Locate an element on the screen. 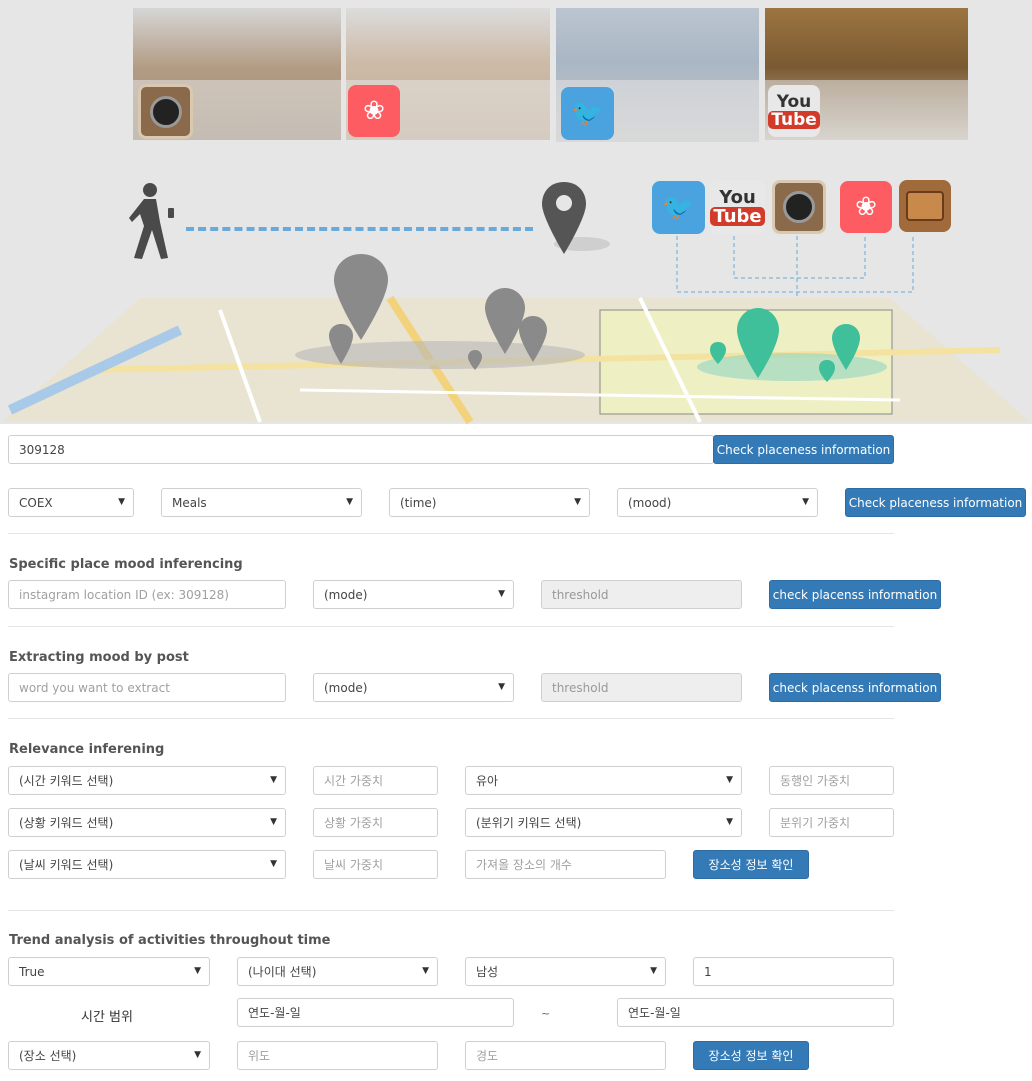 Image resolution: width=1032 pixels, height=1081 pixels. time-range-label: 시간 범위 is located at coordinates (107, 1017).